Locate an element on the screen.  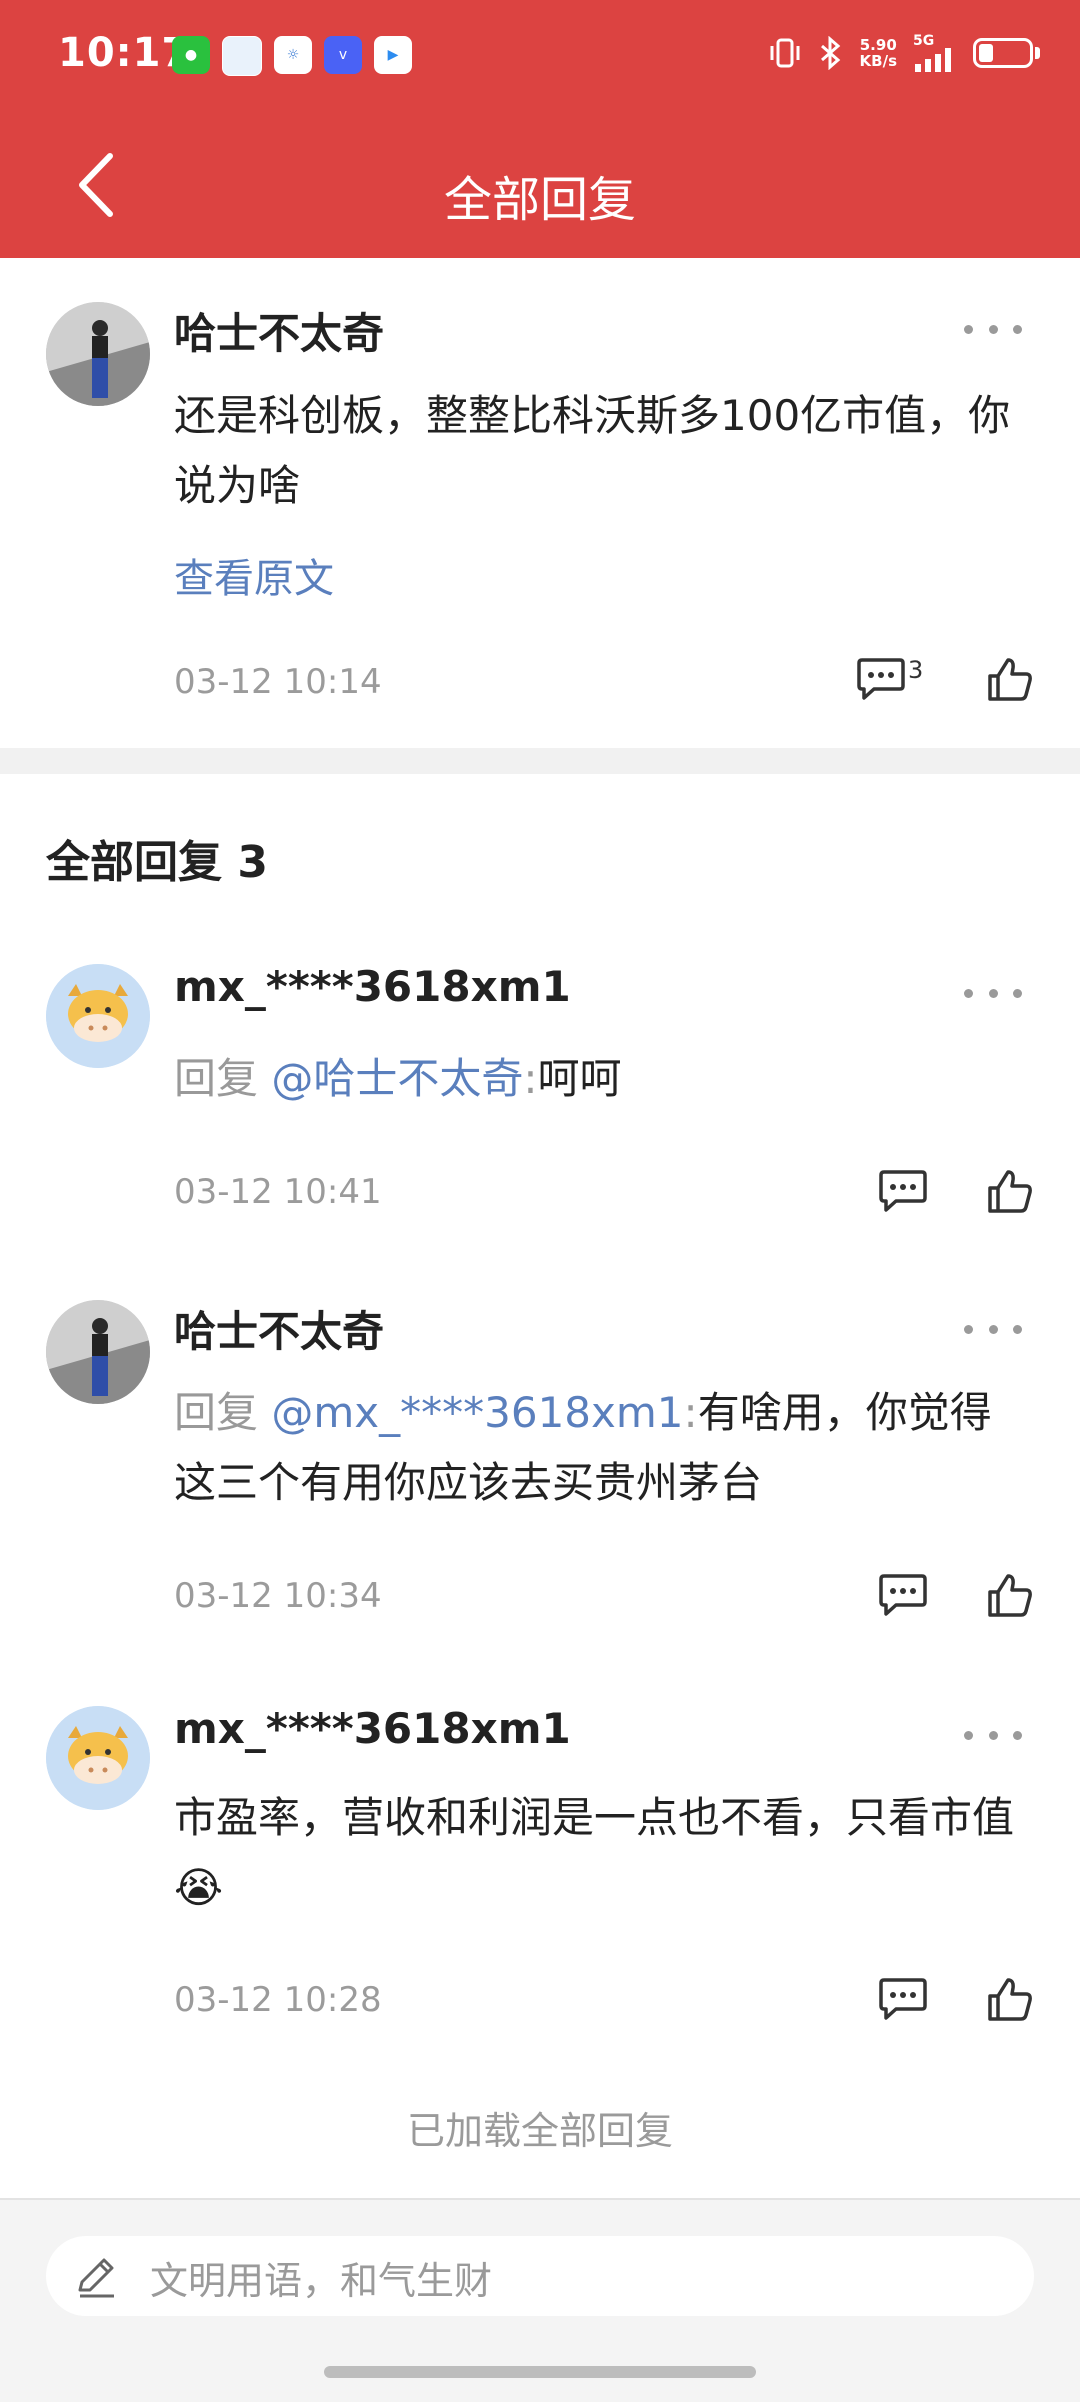
comment-input-placeholder: 文明用语，和气生财 is located at coordinates (321, 2281).